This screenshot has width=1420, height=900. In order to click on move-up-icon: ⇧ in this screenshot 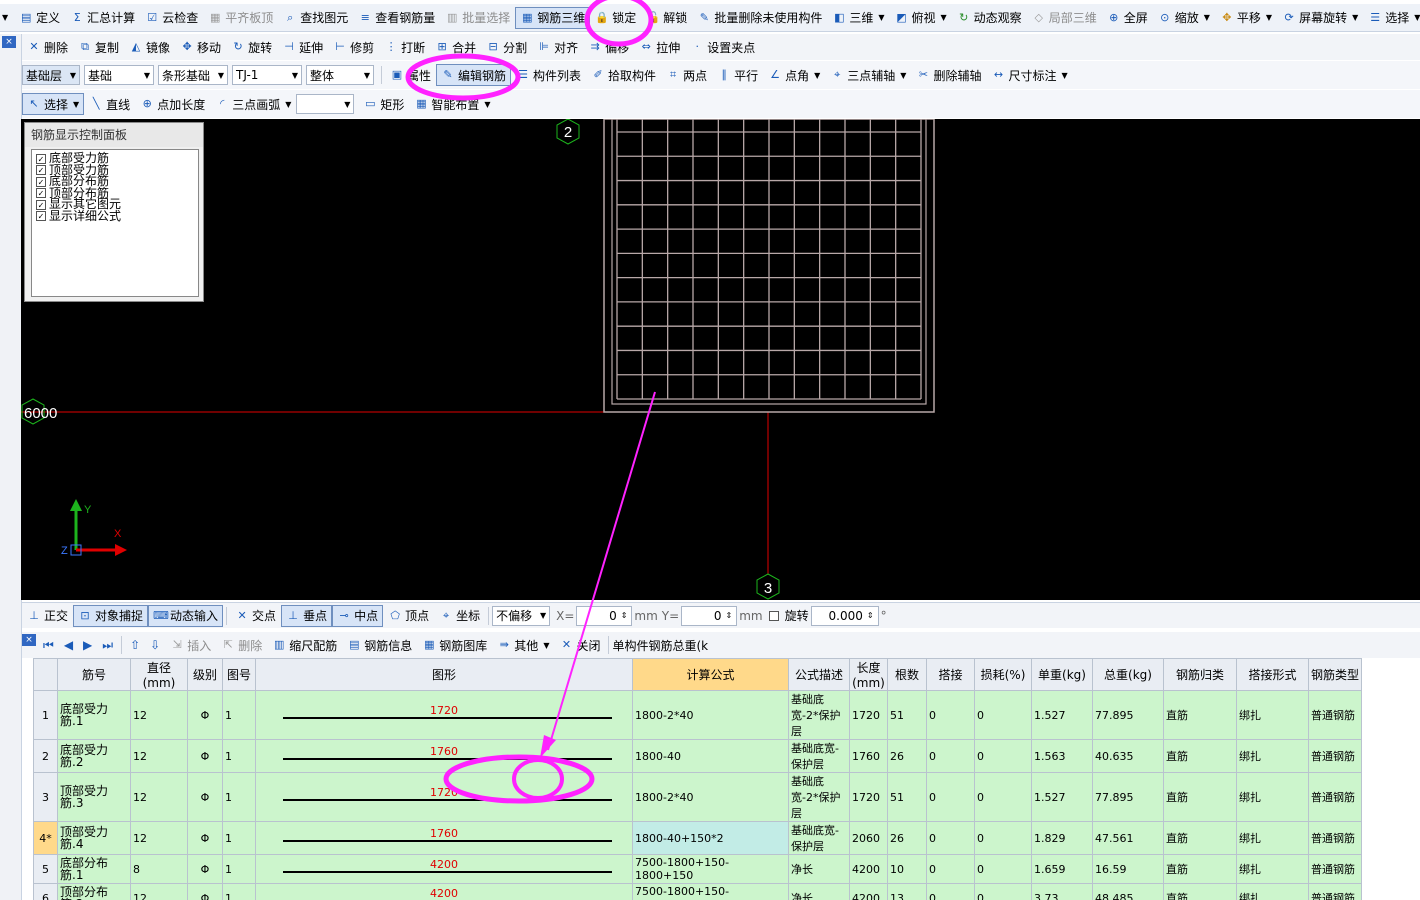, I will do `click(135, 645)`.